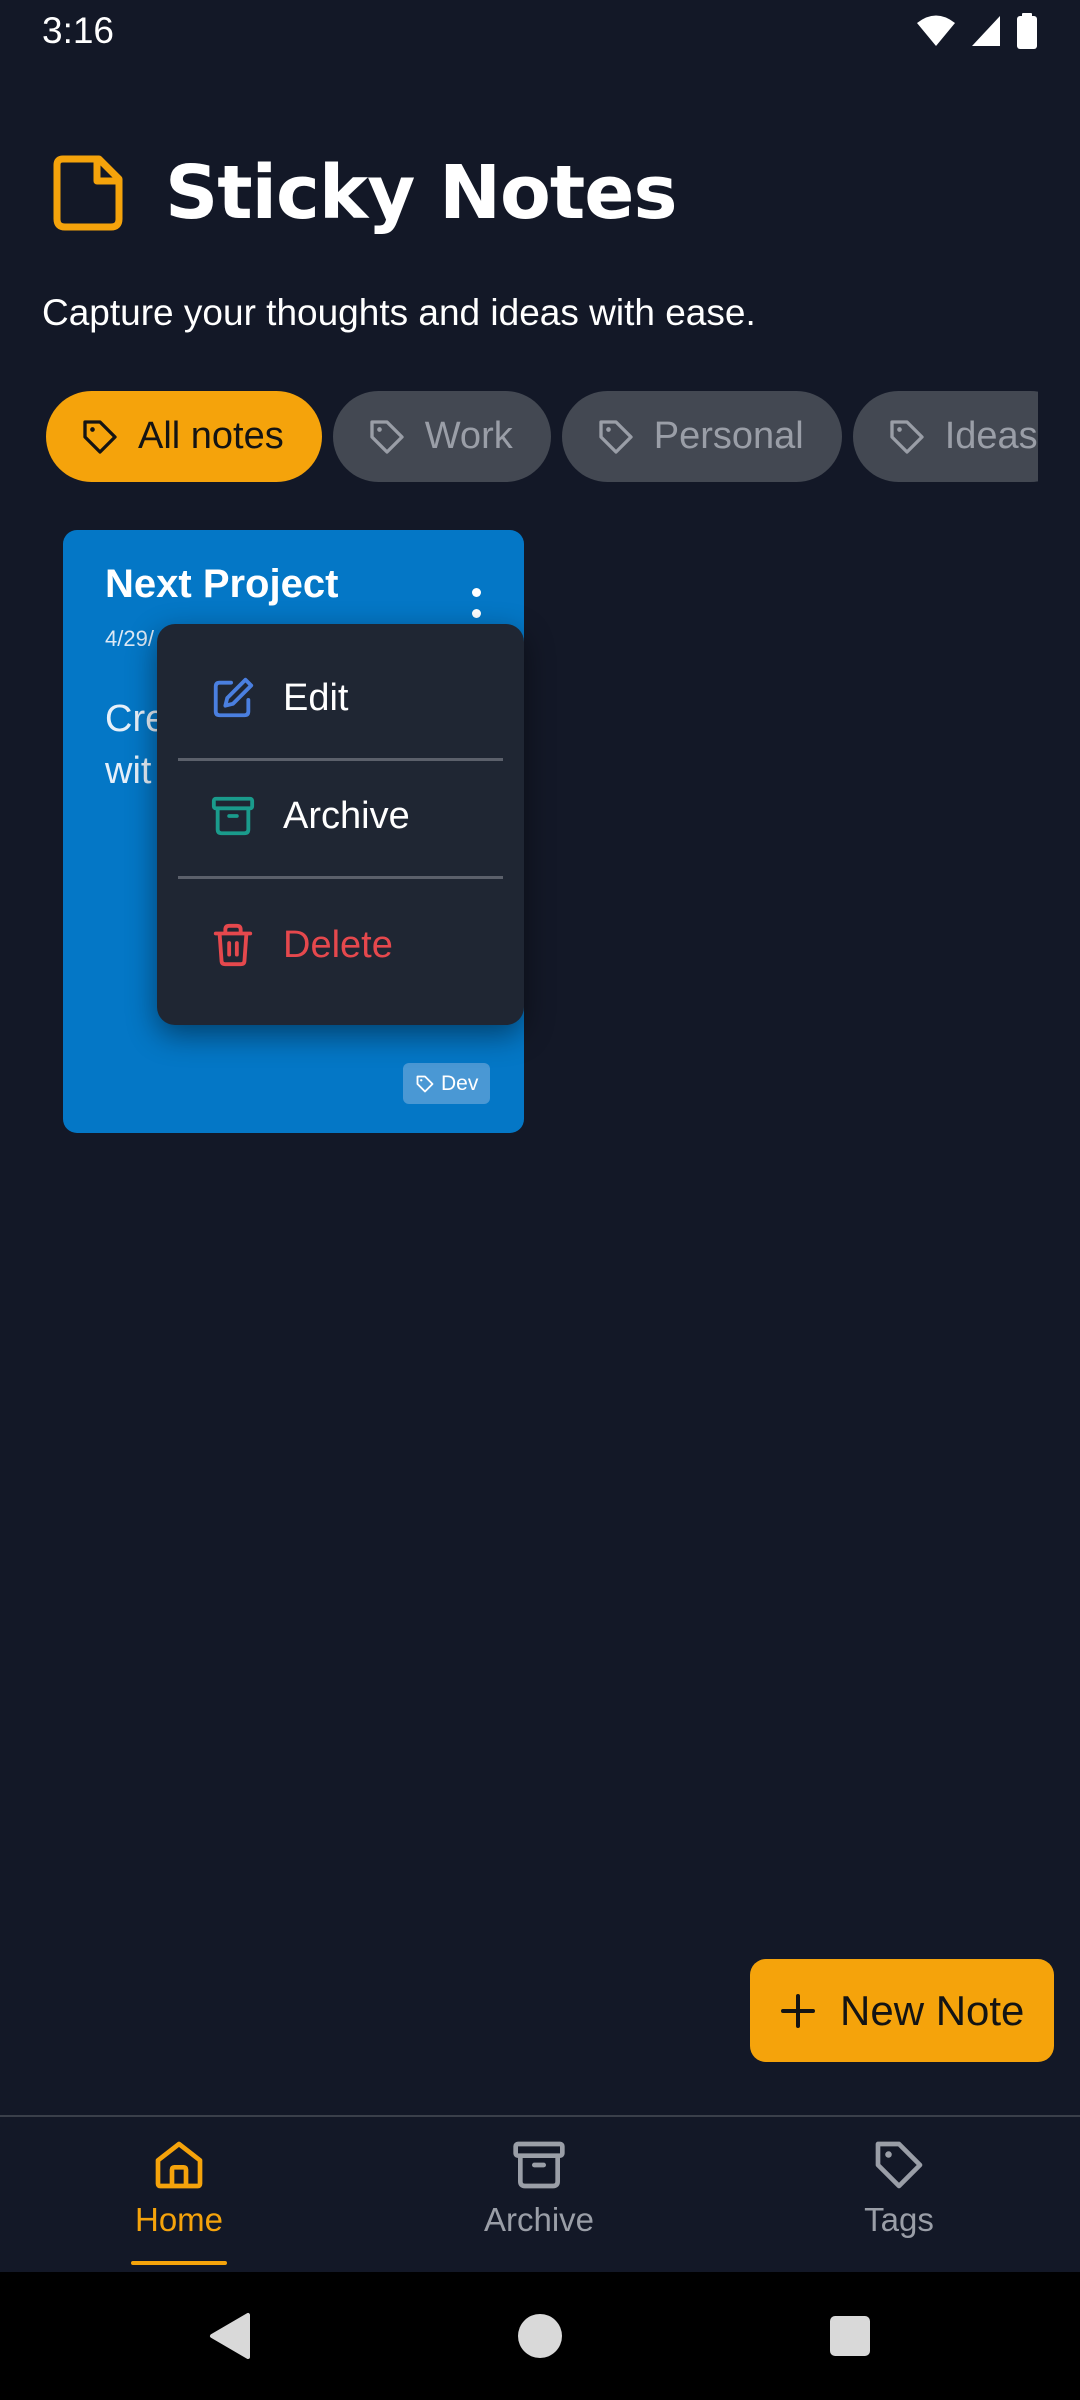  I want to click on chip-work: Work, so click(441, 436).